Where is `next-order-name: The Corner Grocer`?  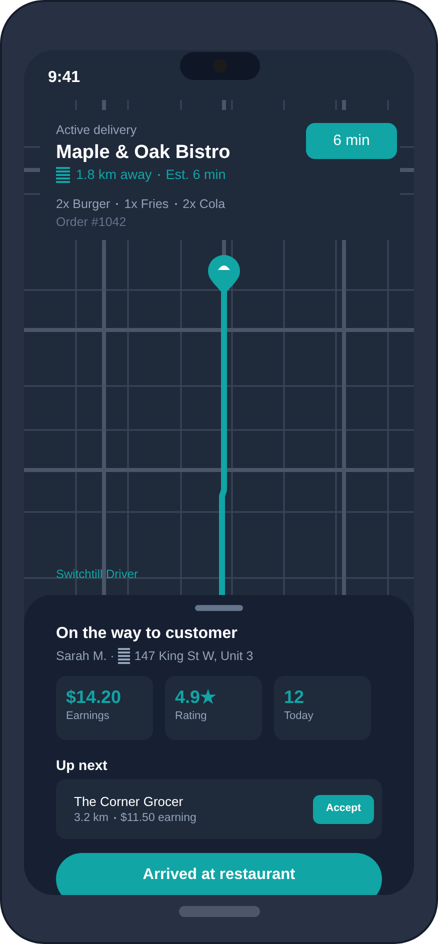 next-order-name: The Corner Grocer is located at coordinates (129, 801).